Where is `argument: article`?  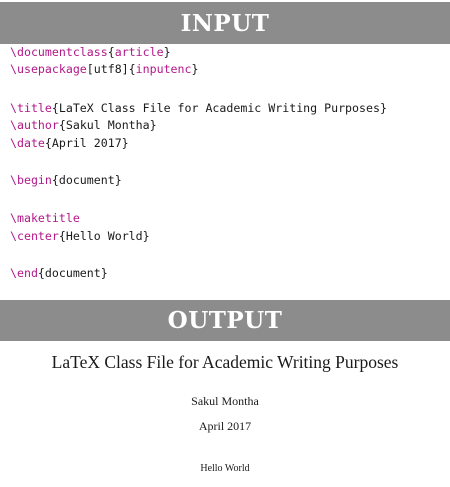 argument: article is located at coordinates (139, 52).